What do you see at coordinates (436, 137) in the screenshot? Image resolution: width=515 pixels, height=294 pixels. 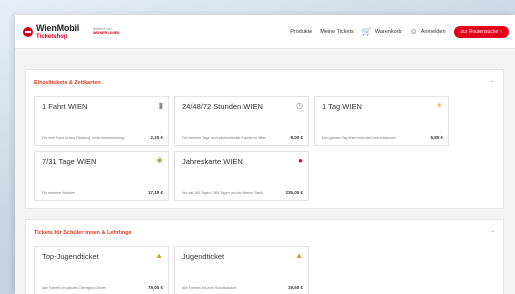 I see `ticket-price: 5,80 €` at bounding box center [436, 137].